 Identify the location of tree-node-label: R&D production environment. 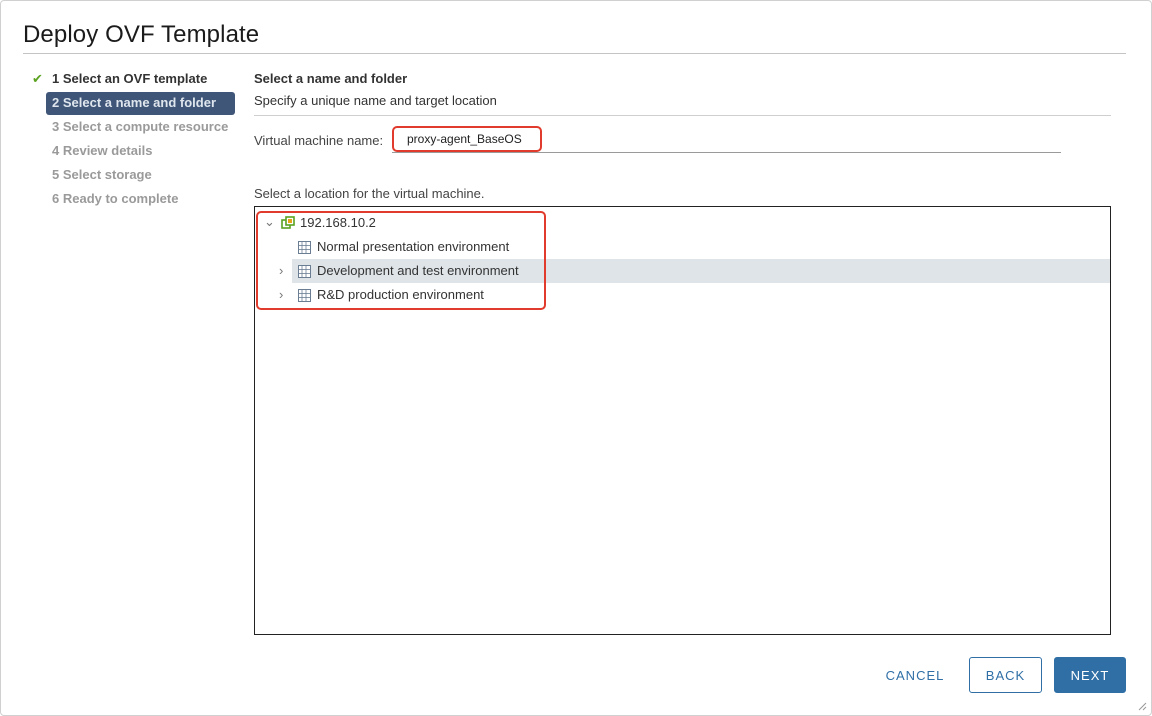
(400, 294).